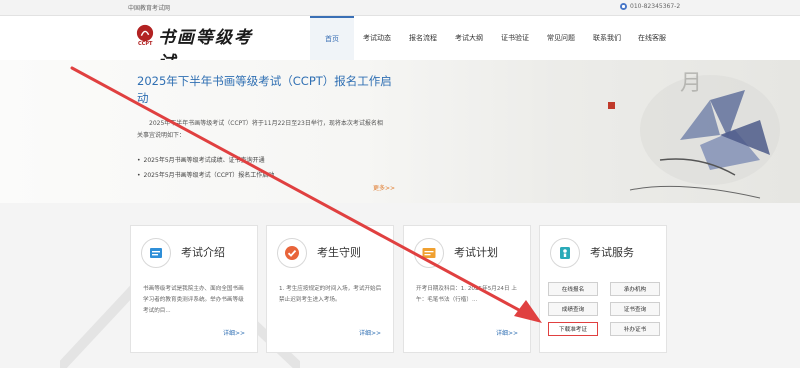  I want to click on nav-syllabus: 考试大纲, so click(469, 38).